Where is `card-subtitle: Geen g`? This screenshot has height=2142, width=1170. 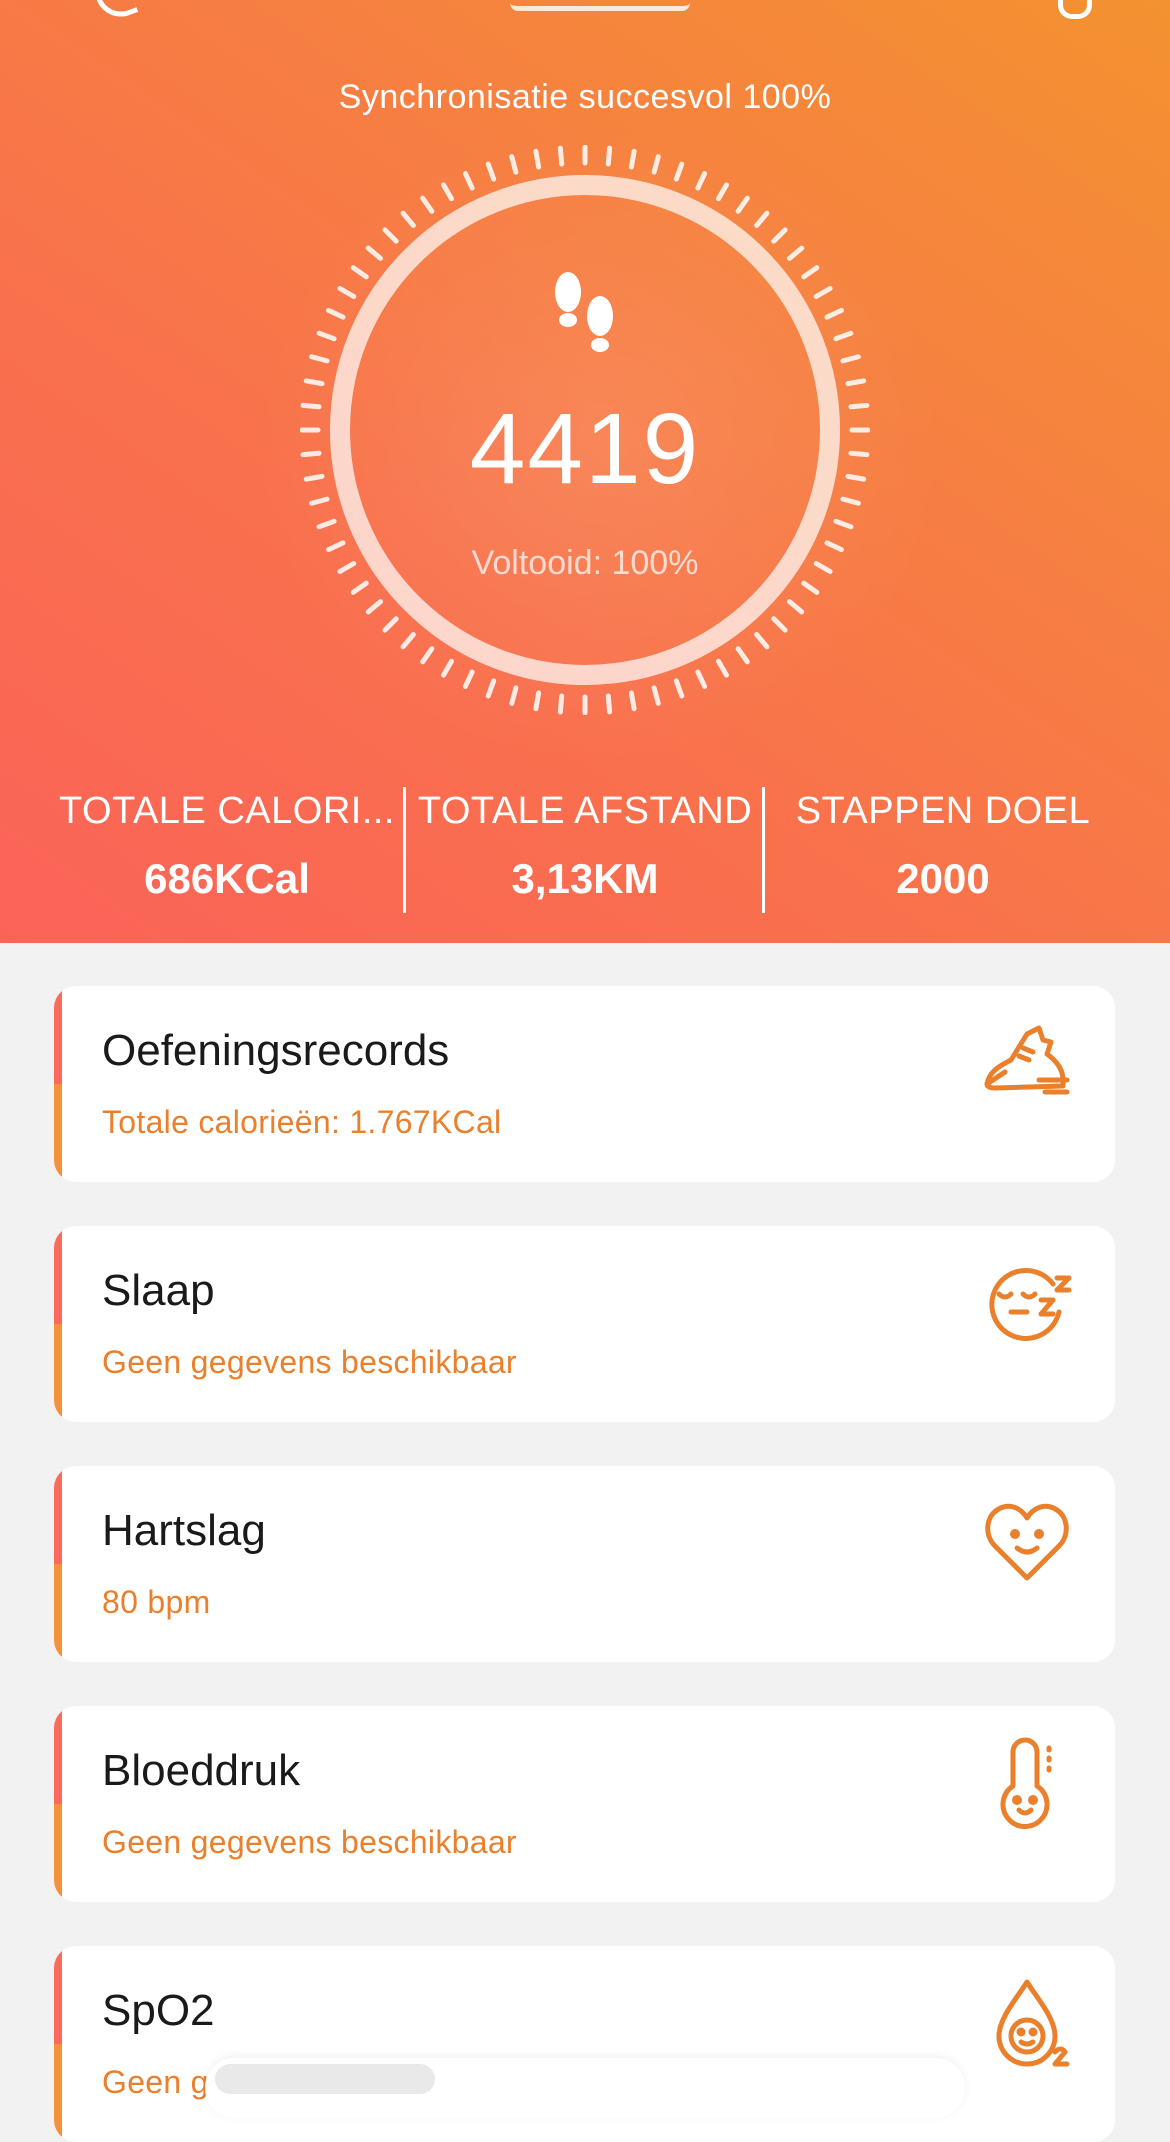 card-subtitle: Geen g is located at coordinates (155, 2082).